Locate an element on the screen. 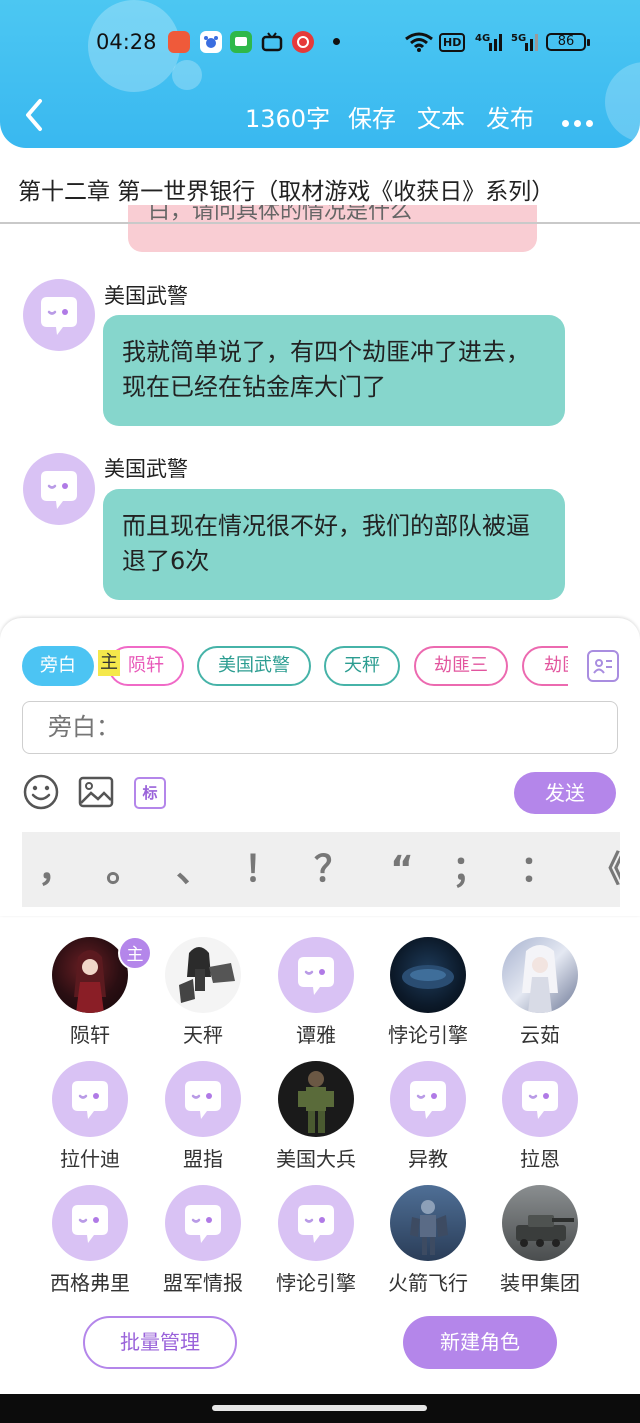 This screenshot has height=1423, width=640. character-name: 陨轩 is located at coordinates (90, 1035).